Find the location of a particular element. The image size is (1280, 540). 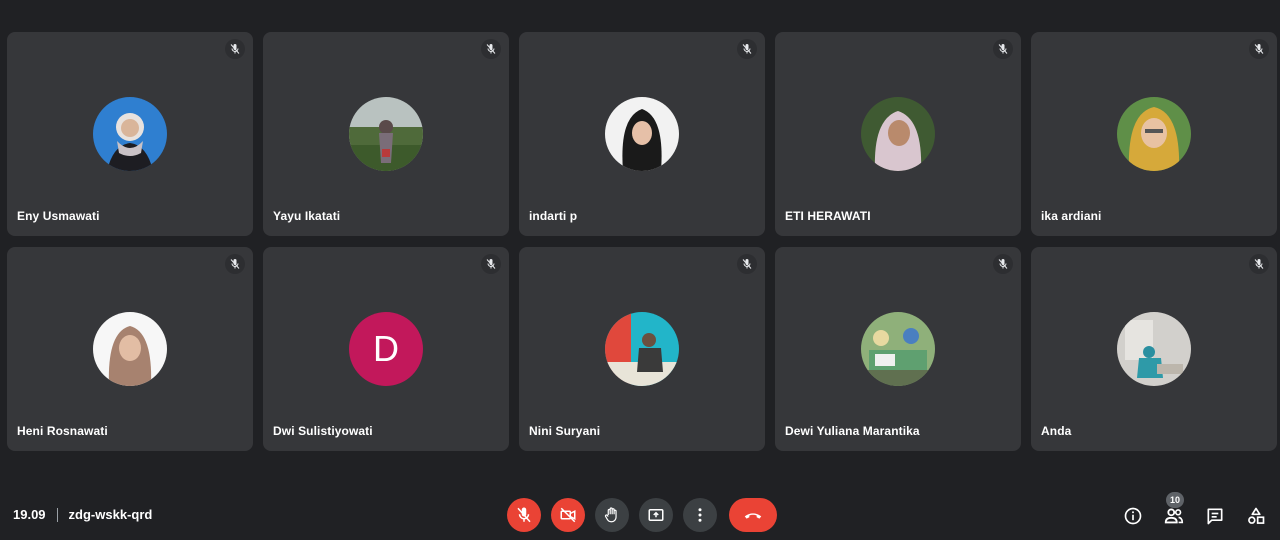

people-button: 10 is located at coordinates (1174, 510).